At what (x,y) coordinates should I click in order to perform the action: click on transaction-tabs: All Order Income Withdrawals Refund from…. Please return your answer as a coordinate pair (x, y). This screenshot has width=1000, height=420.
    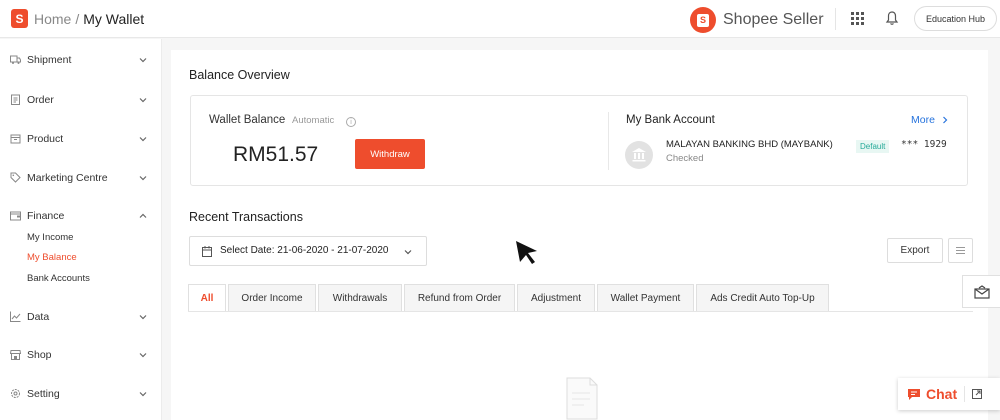
    Looking at the image, I should click on (509, 297).